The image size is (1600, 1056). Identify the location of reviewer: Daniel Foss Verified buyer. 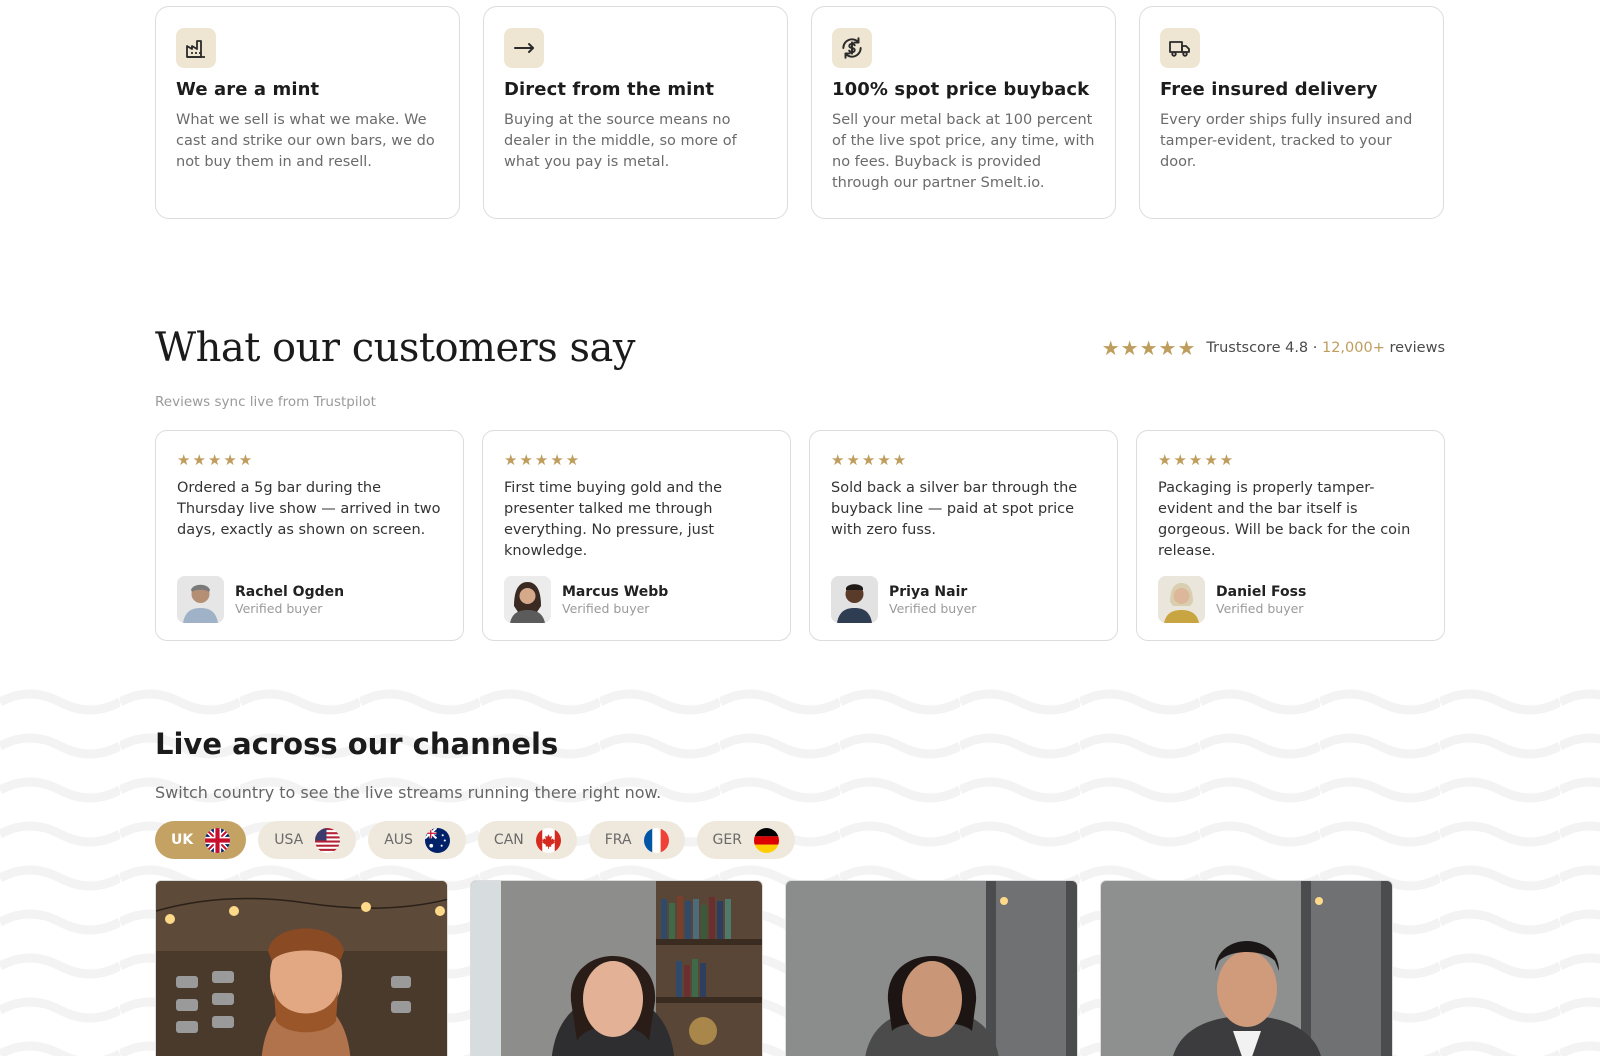
(1232, 599).